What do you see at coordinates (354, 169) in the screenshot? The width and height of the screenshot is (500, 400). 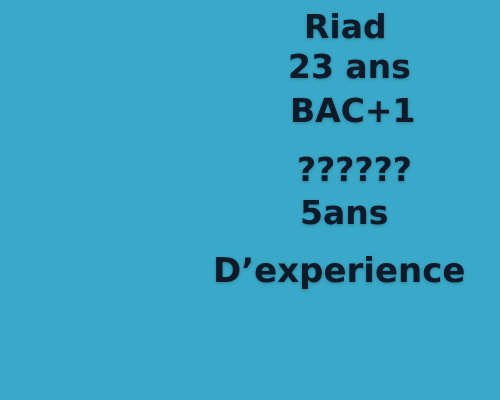 I see `question-marks-text: ??????` at bounding box center [354, 169].